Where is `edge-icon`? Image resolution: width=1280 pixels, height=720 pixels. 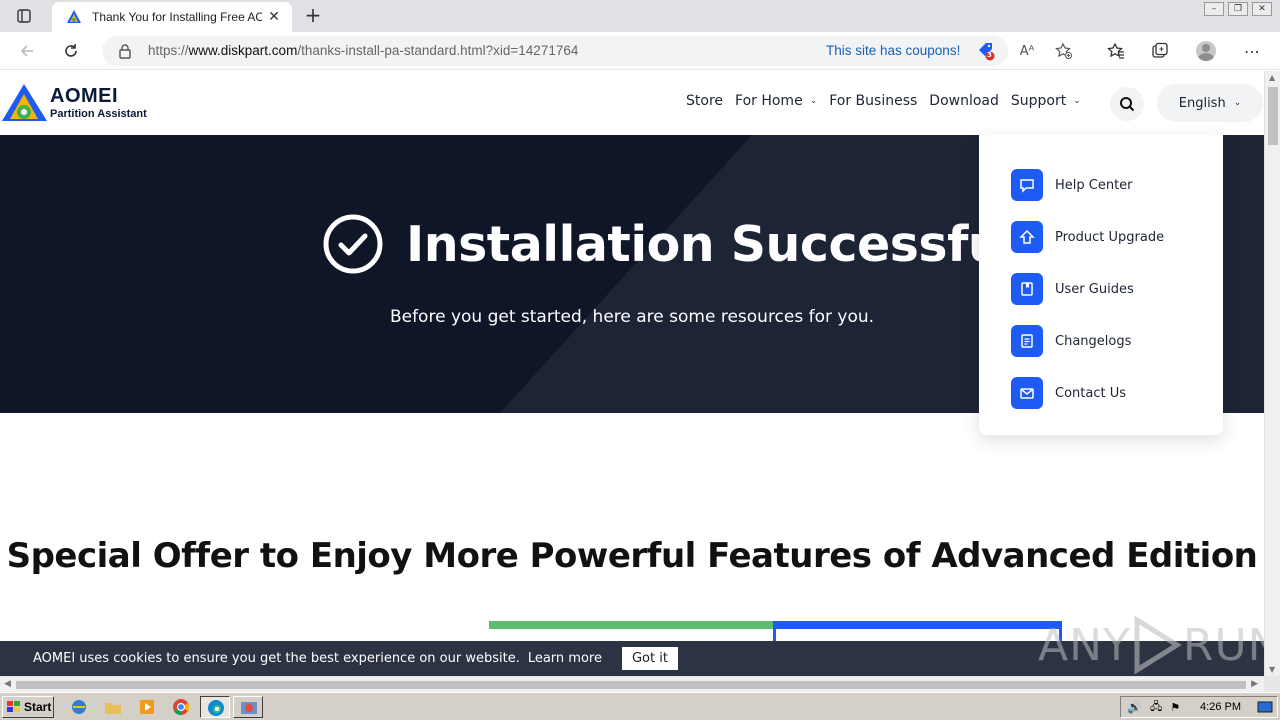 edge-icon is located at coordinates (216, 708).